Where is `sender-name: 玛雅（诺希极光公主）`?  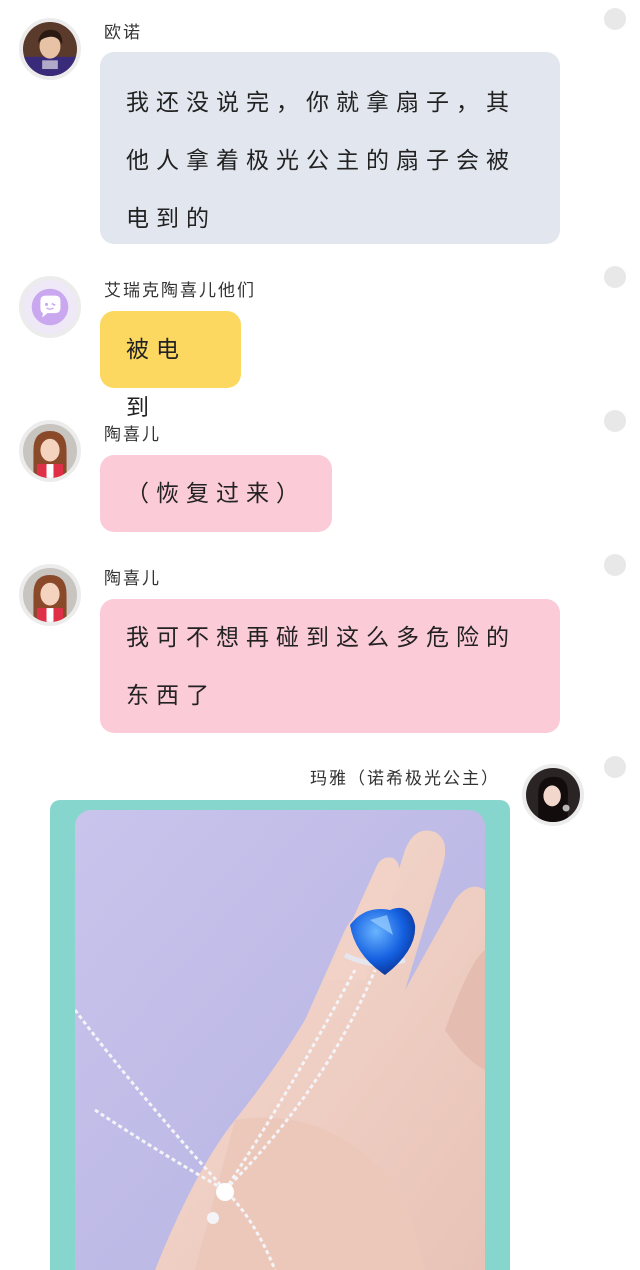
sender-name: 玛雅（诺希极光公主） is located at coordinates (405, 779).